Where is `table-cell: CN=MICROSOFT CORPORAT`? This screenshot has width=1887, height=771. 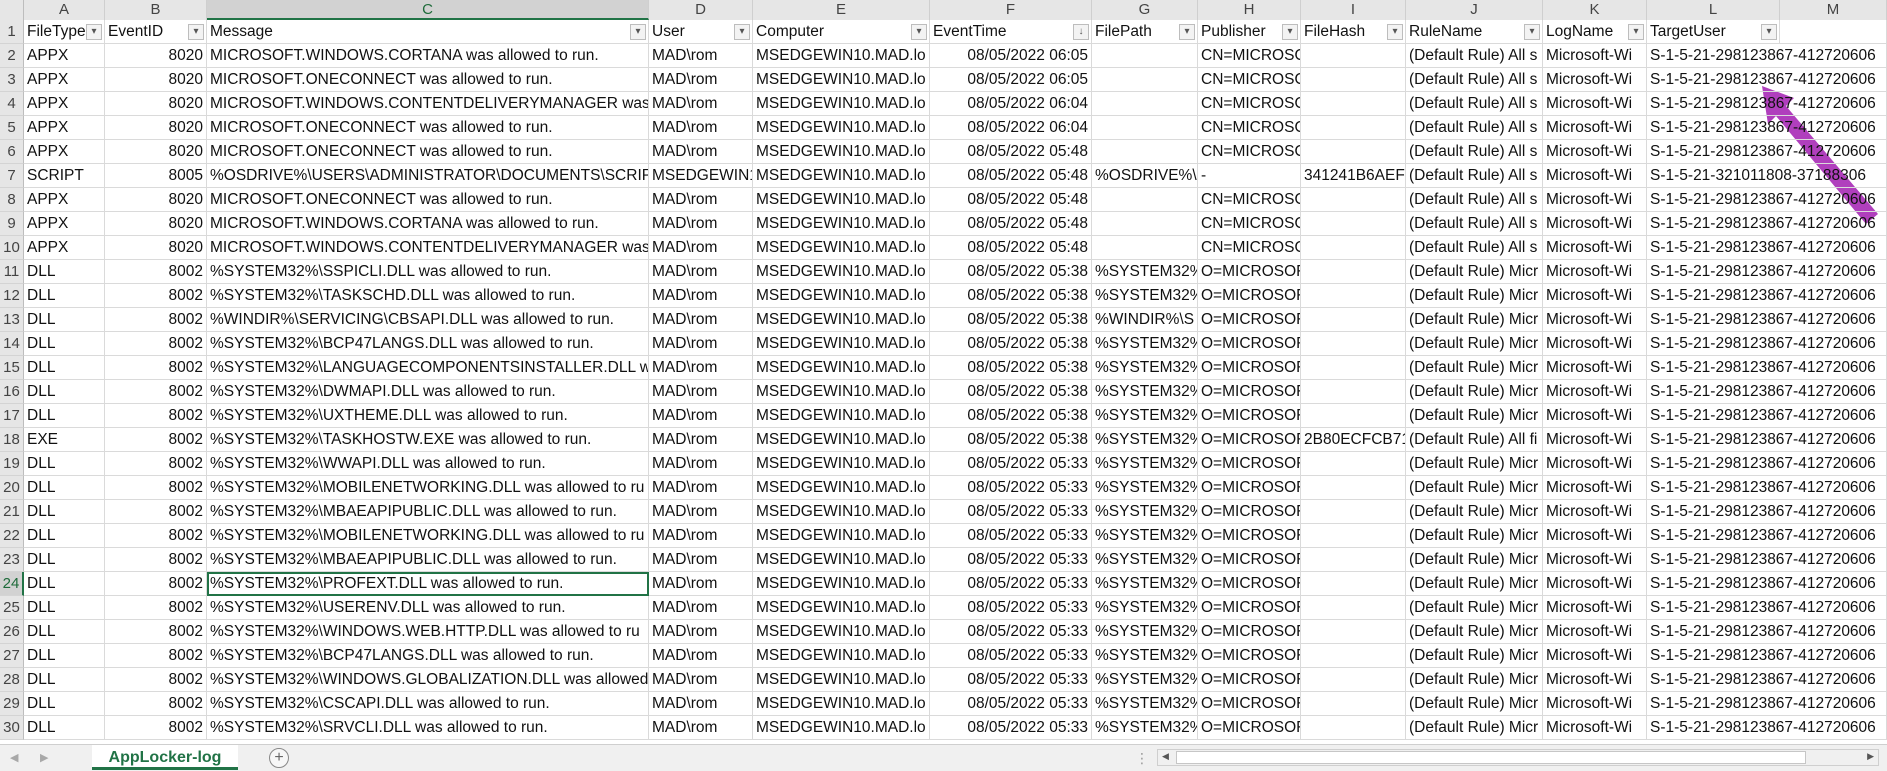
table-cell: CN=MICROSOFT CORPORAT is located at coordinates (1249, 200).